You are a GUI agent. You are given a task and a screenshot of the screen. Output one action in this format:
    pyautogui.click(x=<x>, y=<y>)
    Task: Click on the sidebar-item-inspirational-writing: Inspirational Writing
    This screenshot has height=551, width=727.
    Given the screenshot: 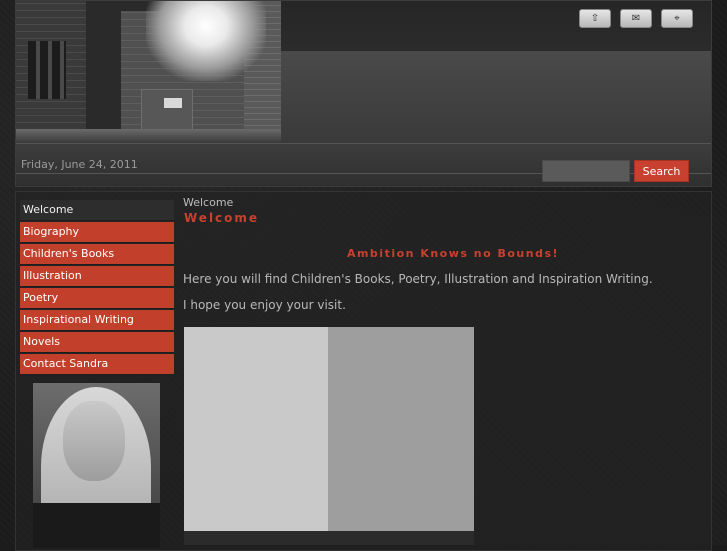 What is the action you would take?
    pyautogui.click(x=97, y=320)
    